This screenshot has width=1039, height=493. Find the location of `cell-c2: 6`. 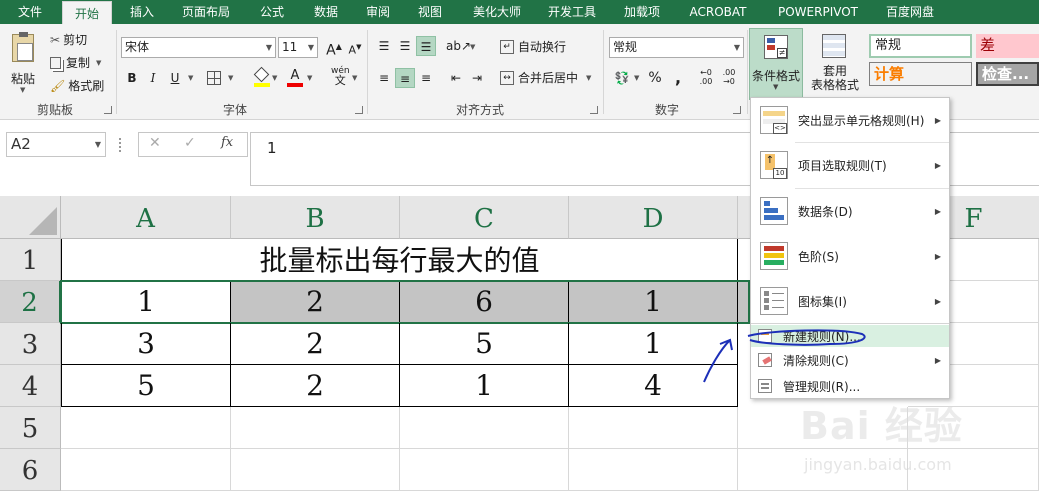

cell-c2: 6 is located at coordinates (484, 302).